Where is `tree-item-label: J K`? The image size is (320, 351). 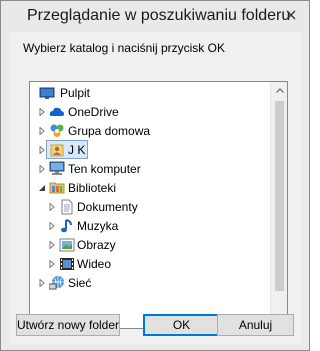 tree-item-label: J K is located at coordinates (77, 149).